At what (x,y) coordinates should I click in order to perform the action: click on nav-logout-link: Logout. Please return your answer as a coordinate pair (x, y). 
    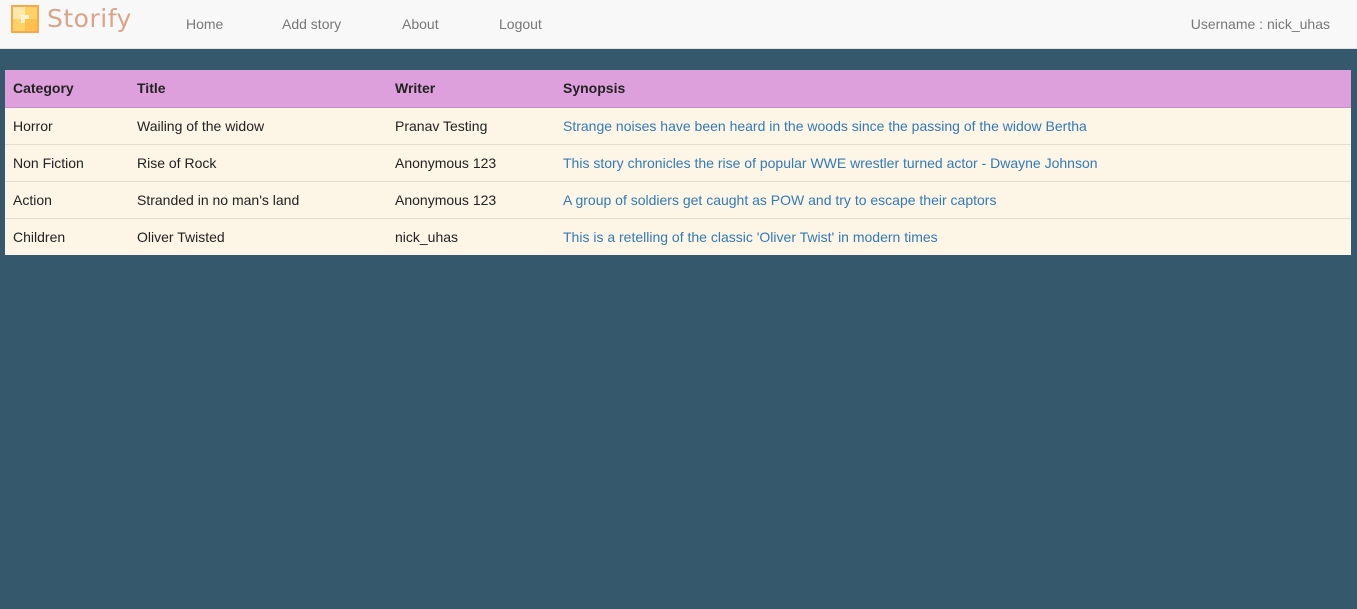
    Looking at the image, I should click on (520, 24).